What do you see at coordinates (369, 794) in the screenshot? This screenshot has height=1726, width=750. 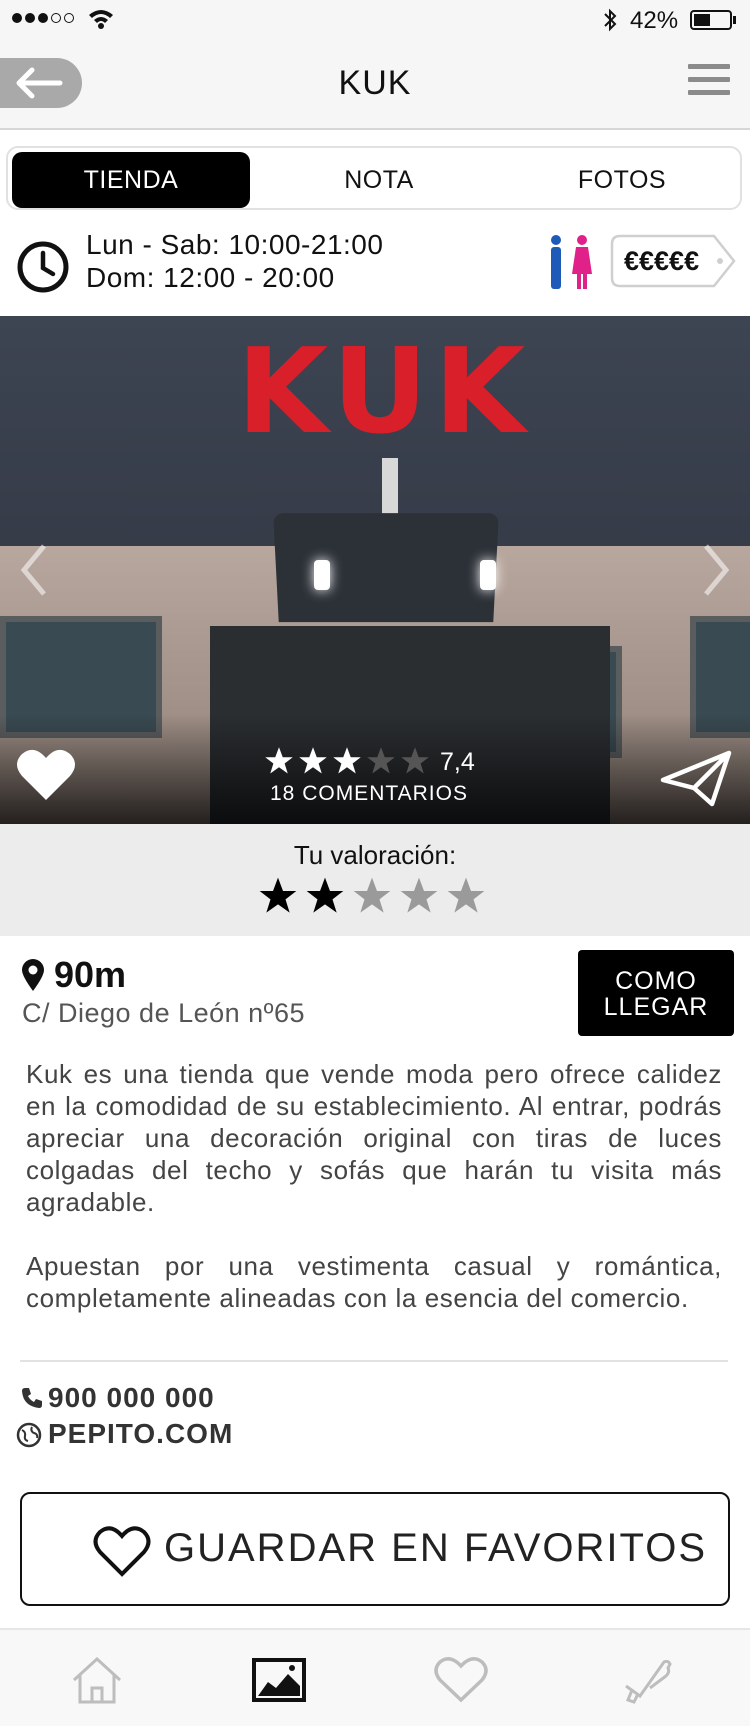 I see `comments-count: 18 COMENTARIOS` at bounding box center [369, 794].